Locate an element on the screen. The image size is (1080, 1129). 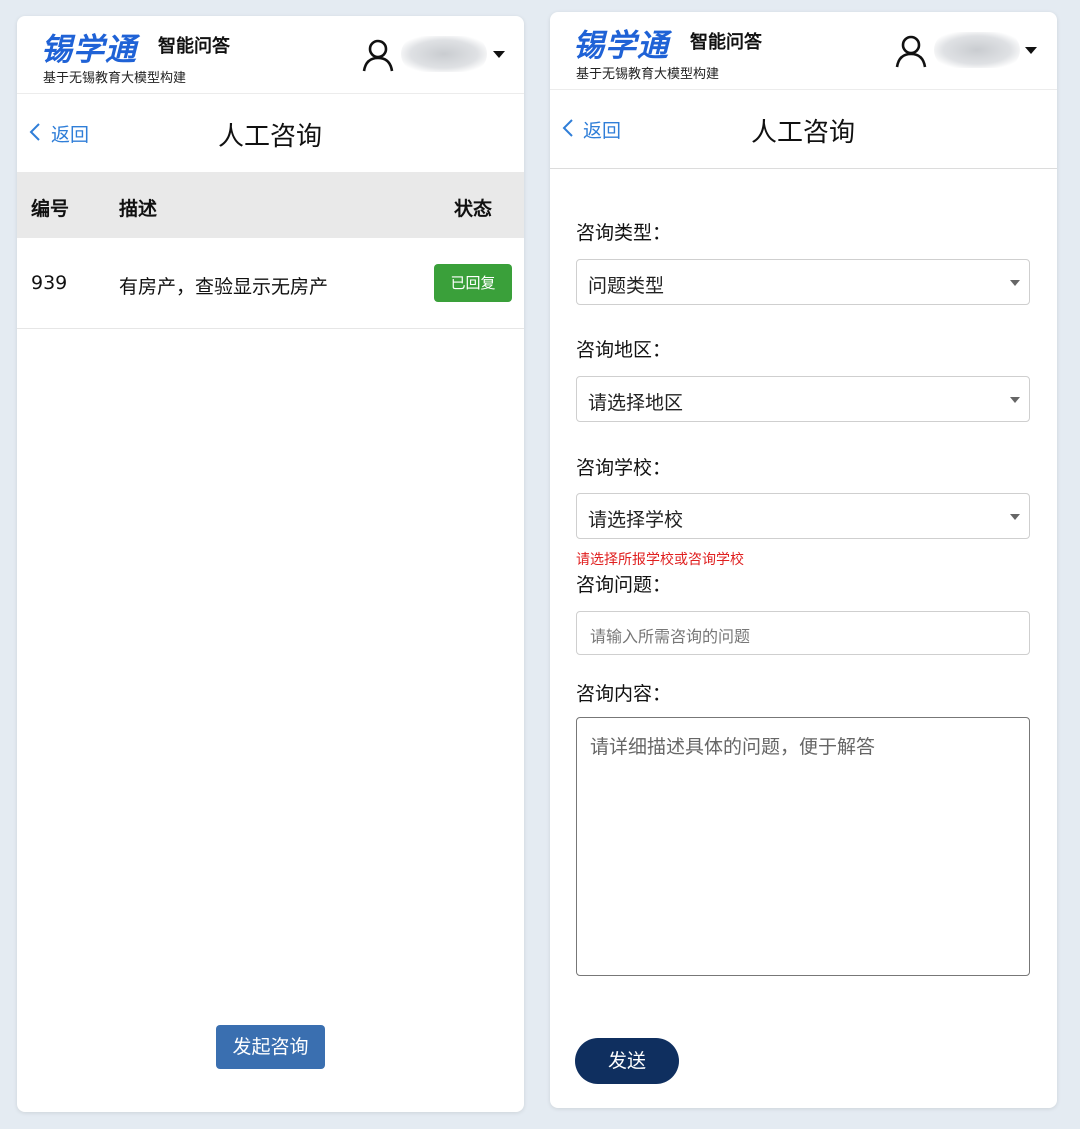
header-id: 编号 is located at coordinates (50, 209).